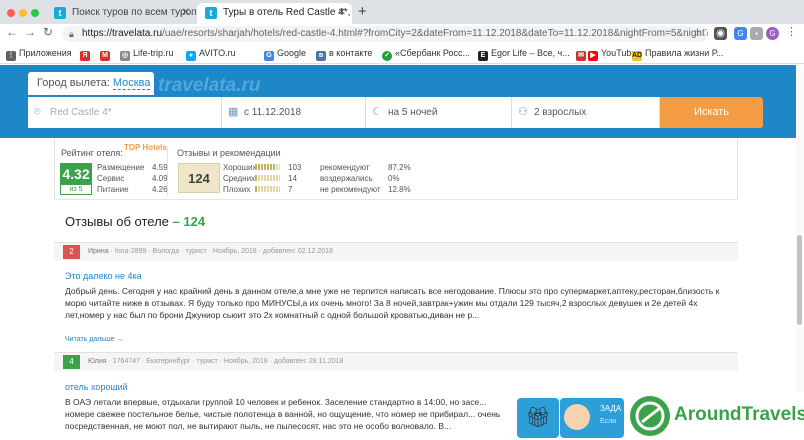 The height and width of the screenshot is (440, 804). What do you see at coordinates (73, 83) in the screenshot?
I see `city-label: Город вылета:` at bounding box center [73, 83].